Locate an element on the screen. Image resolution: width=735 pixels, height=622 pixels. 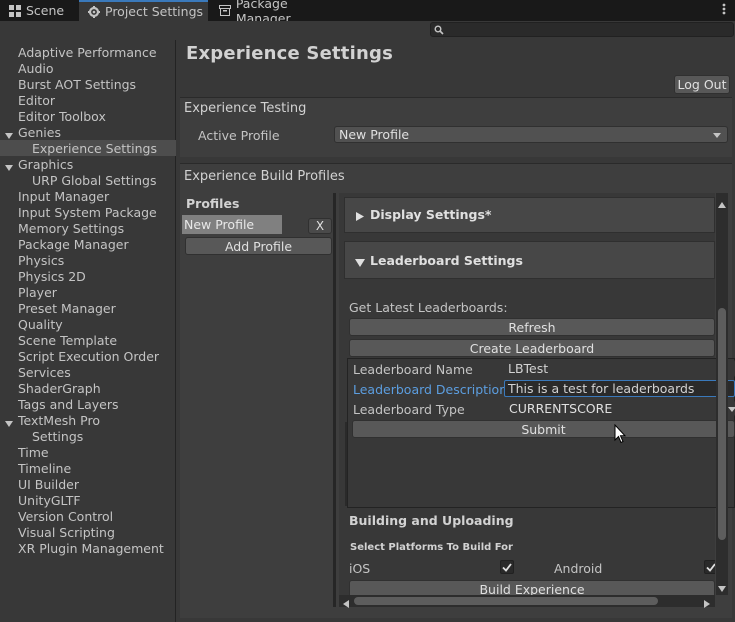
leaderboard-type-label: Leaderboard Type is located at coordinates (409, 409).